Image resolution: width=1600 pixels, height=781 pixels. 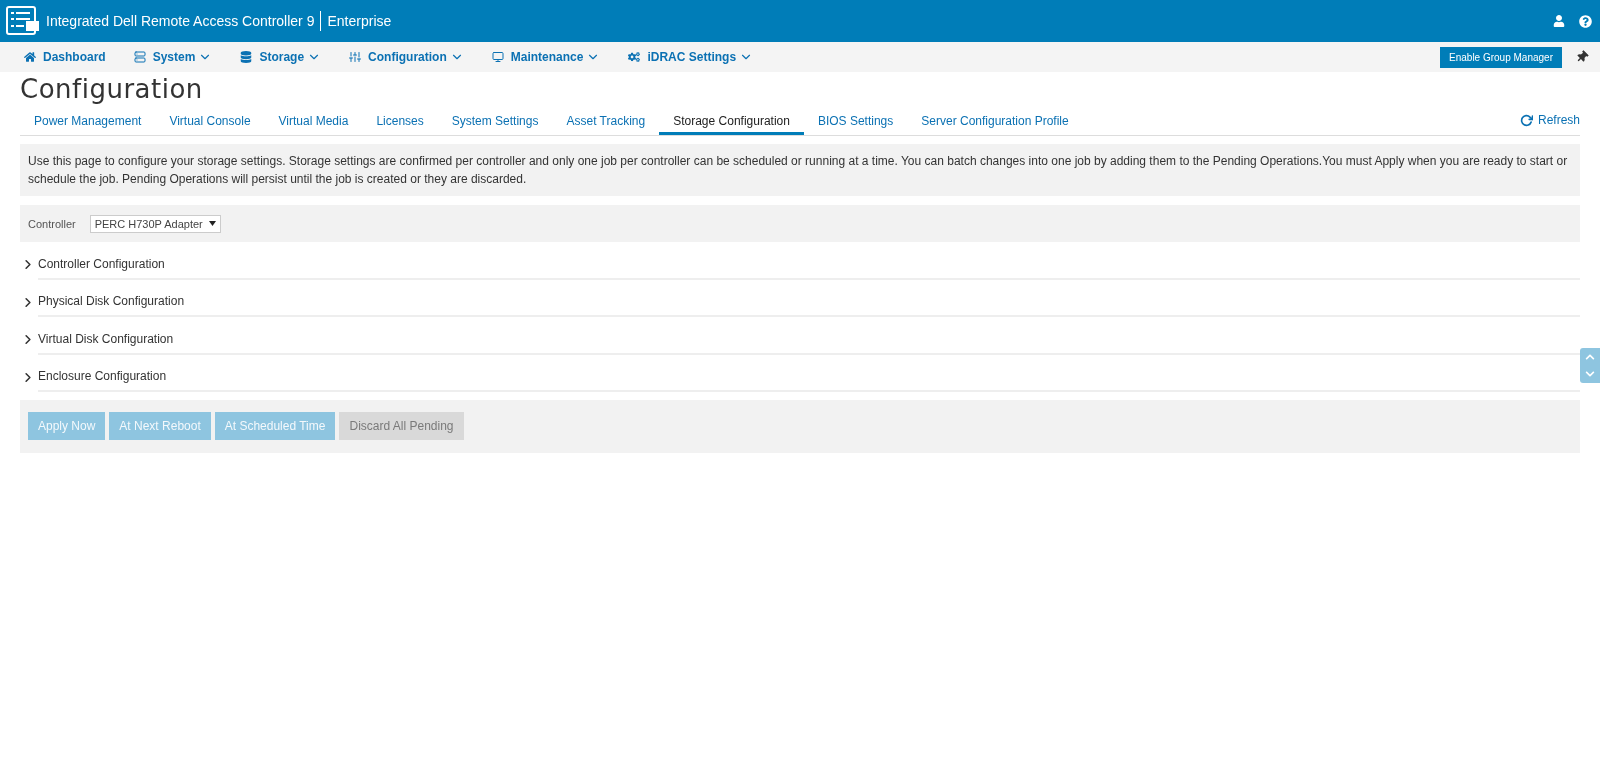 What do you see at coordinates (855, 122) in the screenshot?
I see `tab: BIOS Settings` at bounding box center [855, 122].